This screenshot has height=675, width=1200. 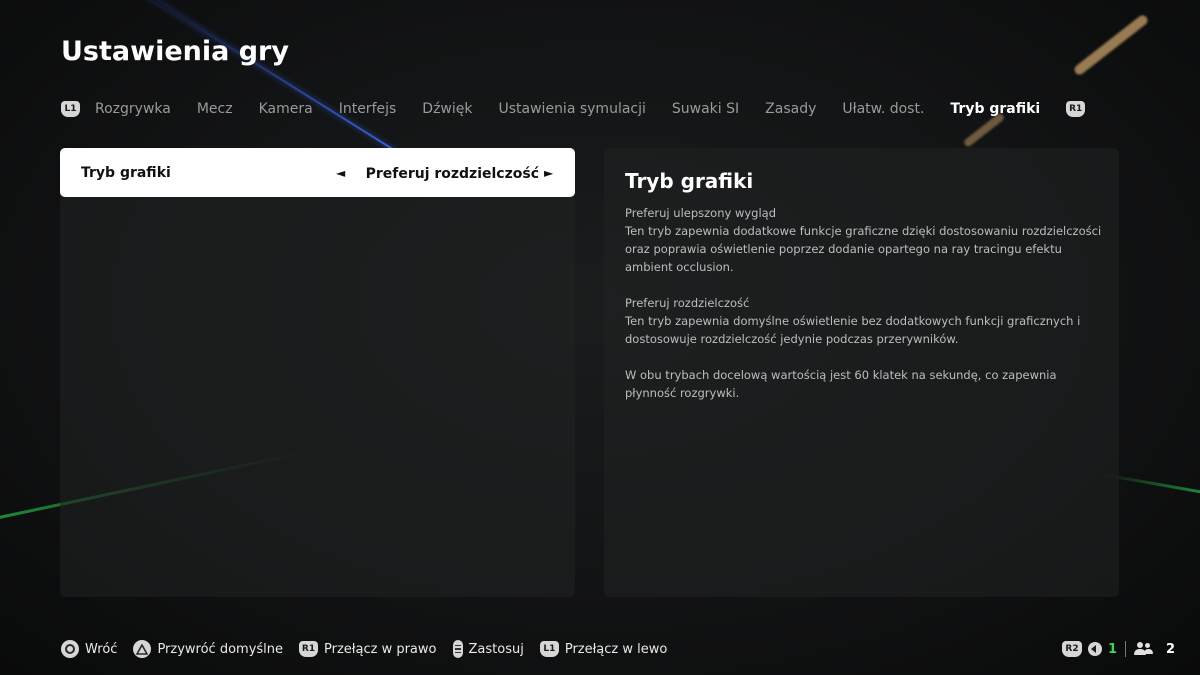 I want to click on triangle-button-icon, so click(x=142, y=649).